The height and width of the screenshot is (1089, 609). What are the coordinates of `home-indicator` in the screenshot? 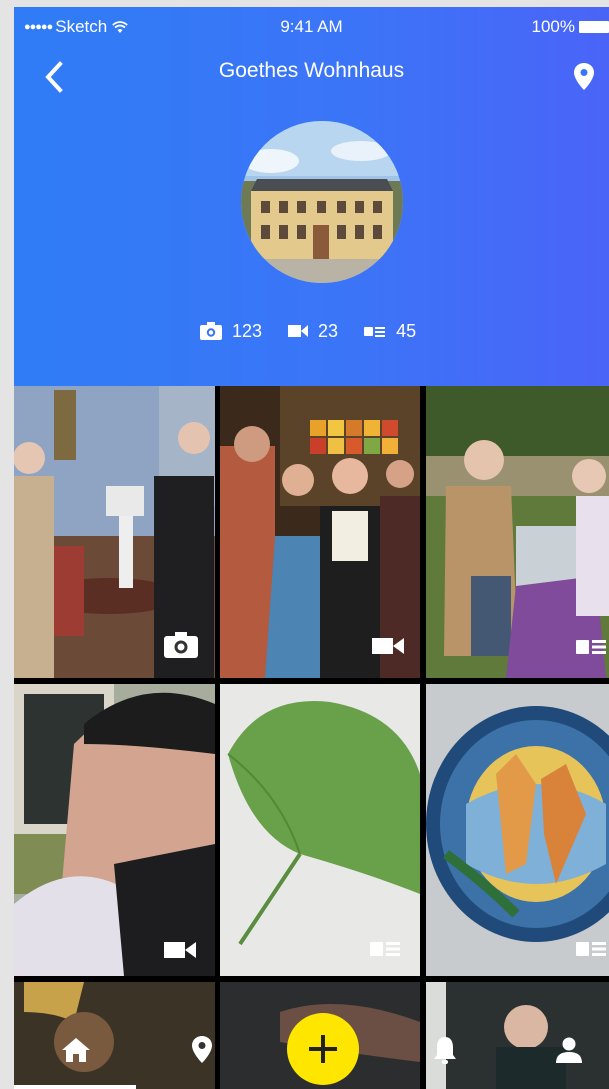 It's located at (75, 1087).